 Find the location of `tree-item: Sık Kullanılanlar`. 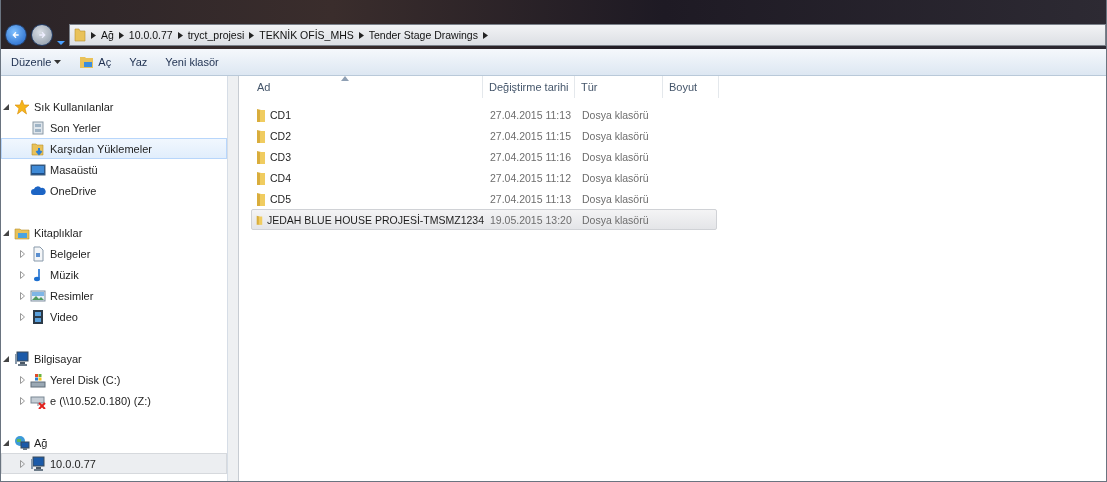

tree-item: Sık Kullanılanlar is located at coordinates (114, 106).